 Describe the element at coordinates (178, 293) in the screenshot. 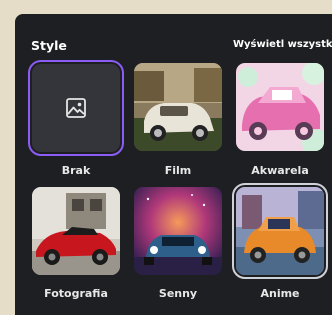

I see `style-label-senny: Senny` at that location.